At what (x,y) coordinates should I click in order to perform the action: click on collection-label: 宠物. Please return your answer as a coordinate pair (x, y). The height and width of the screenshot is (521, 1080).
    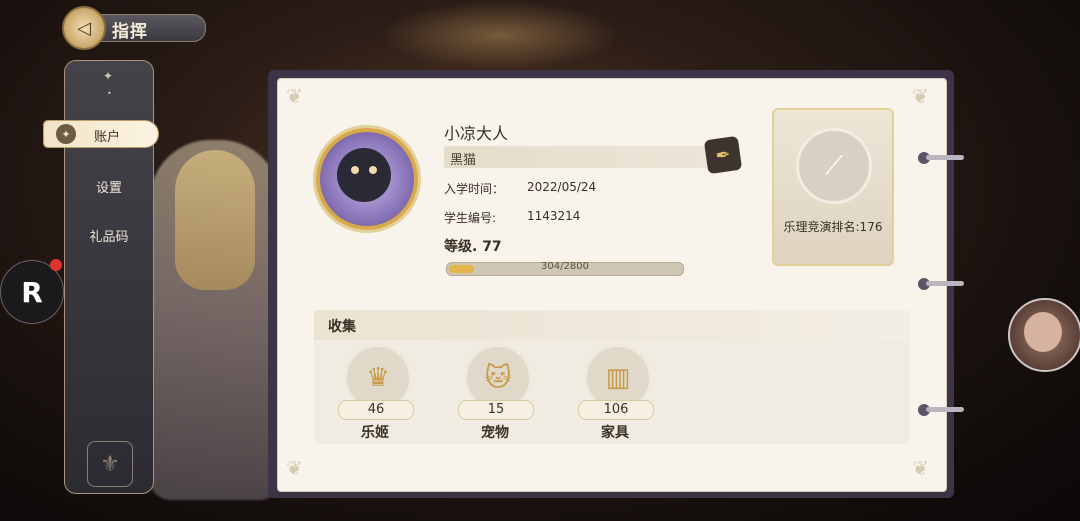
    Looking at the image, I should click on (495, 433).